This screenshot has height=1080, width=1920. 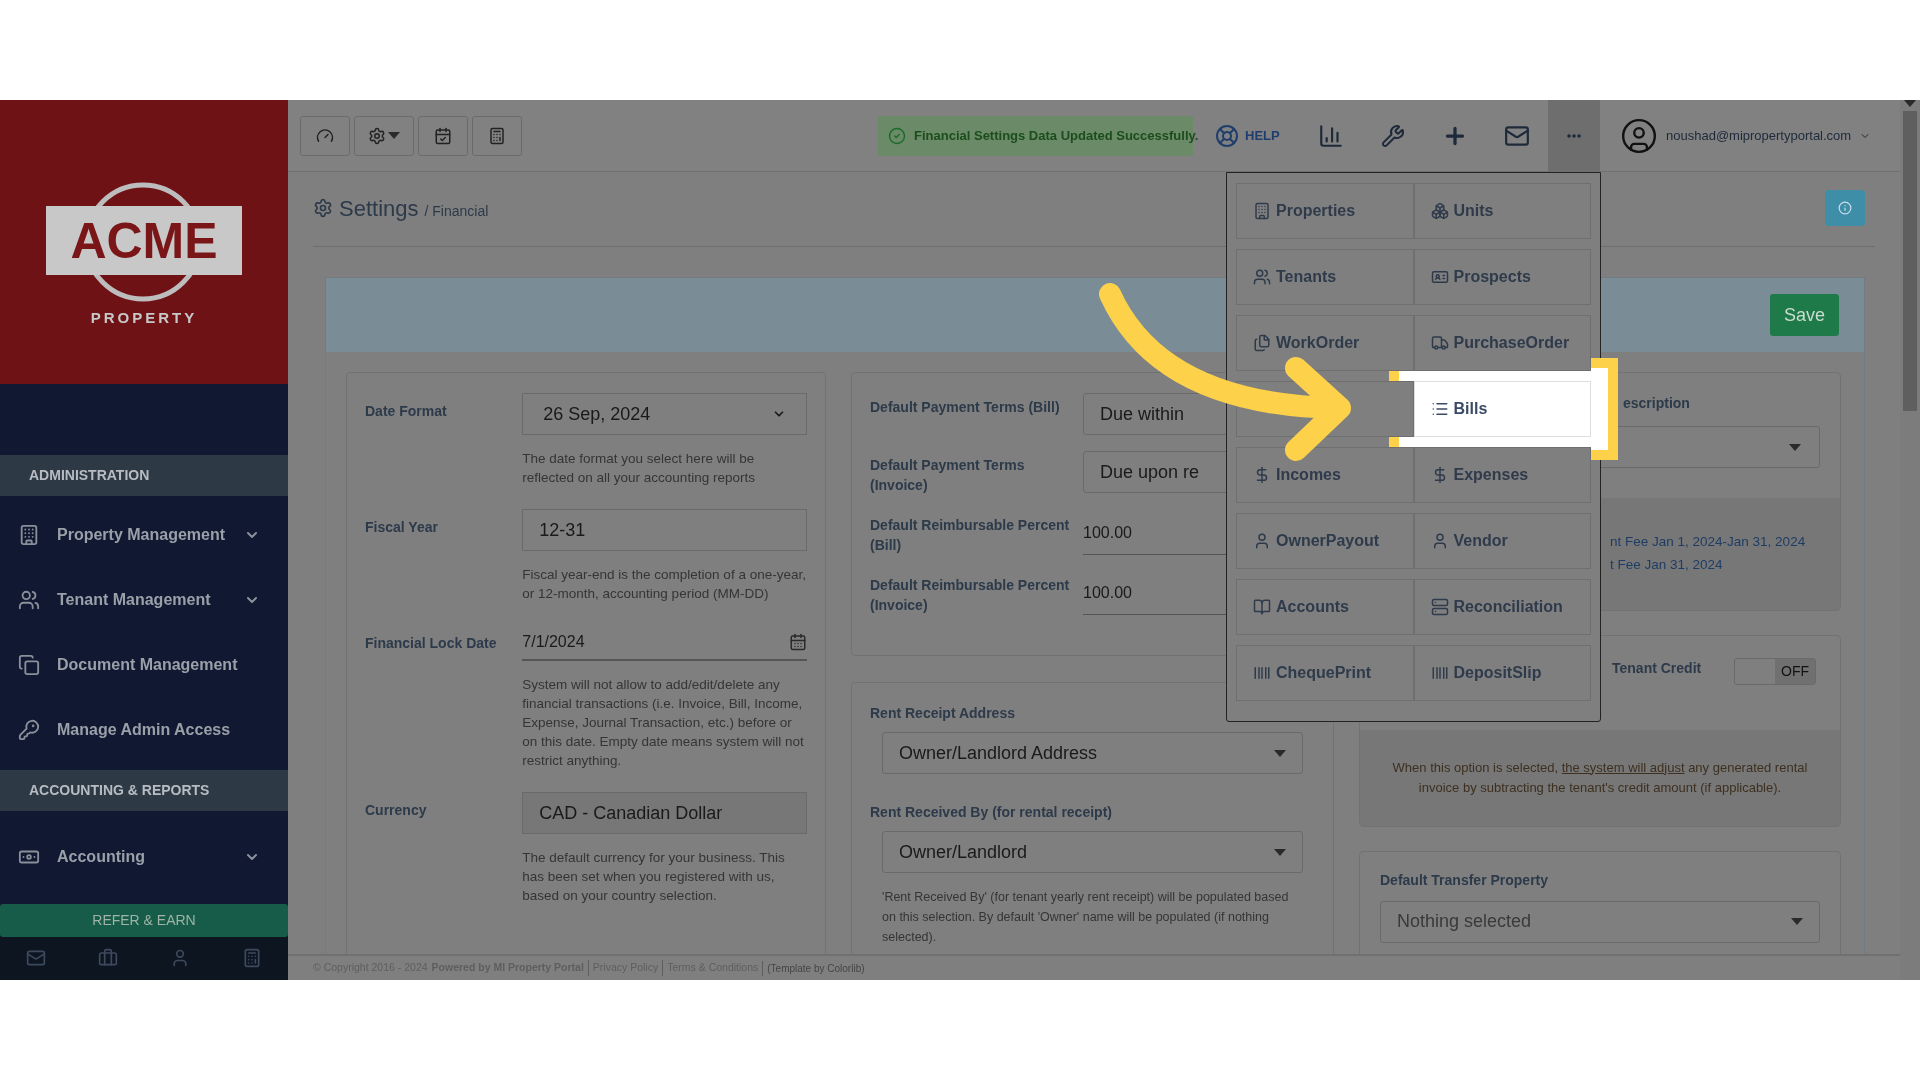 I want to click on field-label: Default Payment Terms (Invoice), so click(x=948, y=475).